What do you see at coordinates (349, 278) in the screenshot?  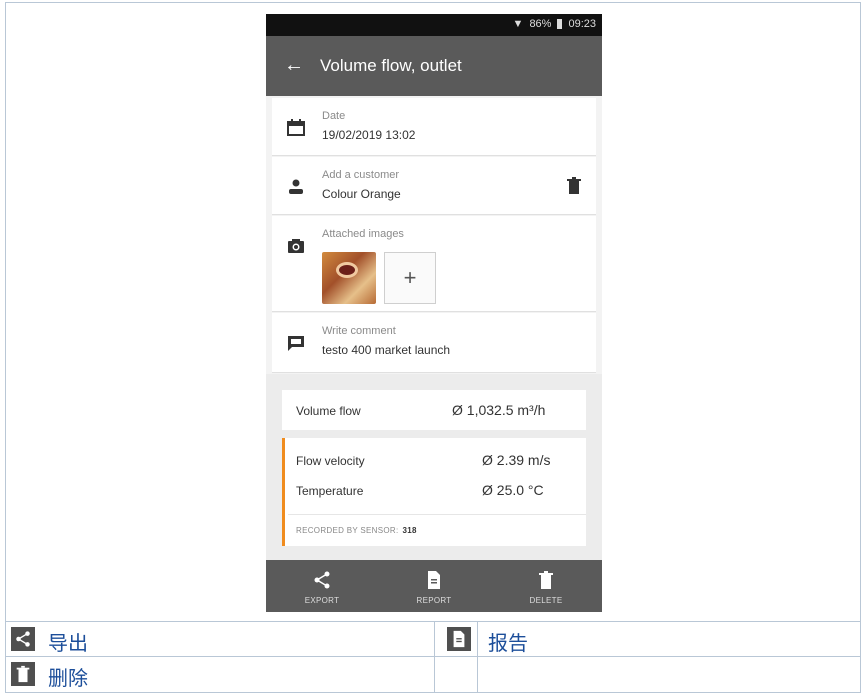 I see `image-thumbnail` at bounding box center [349, 278].